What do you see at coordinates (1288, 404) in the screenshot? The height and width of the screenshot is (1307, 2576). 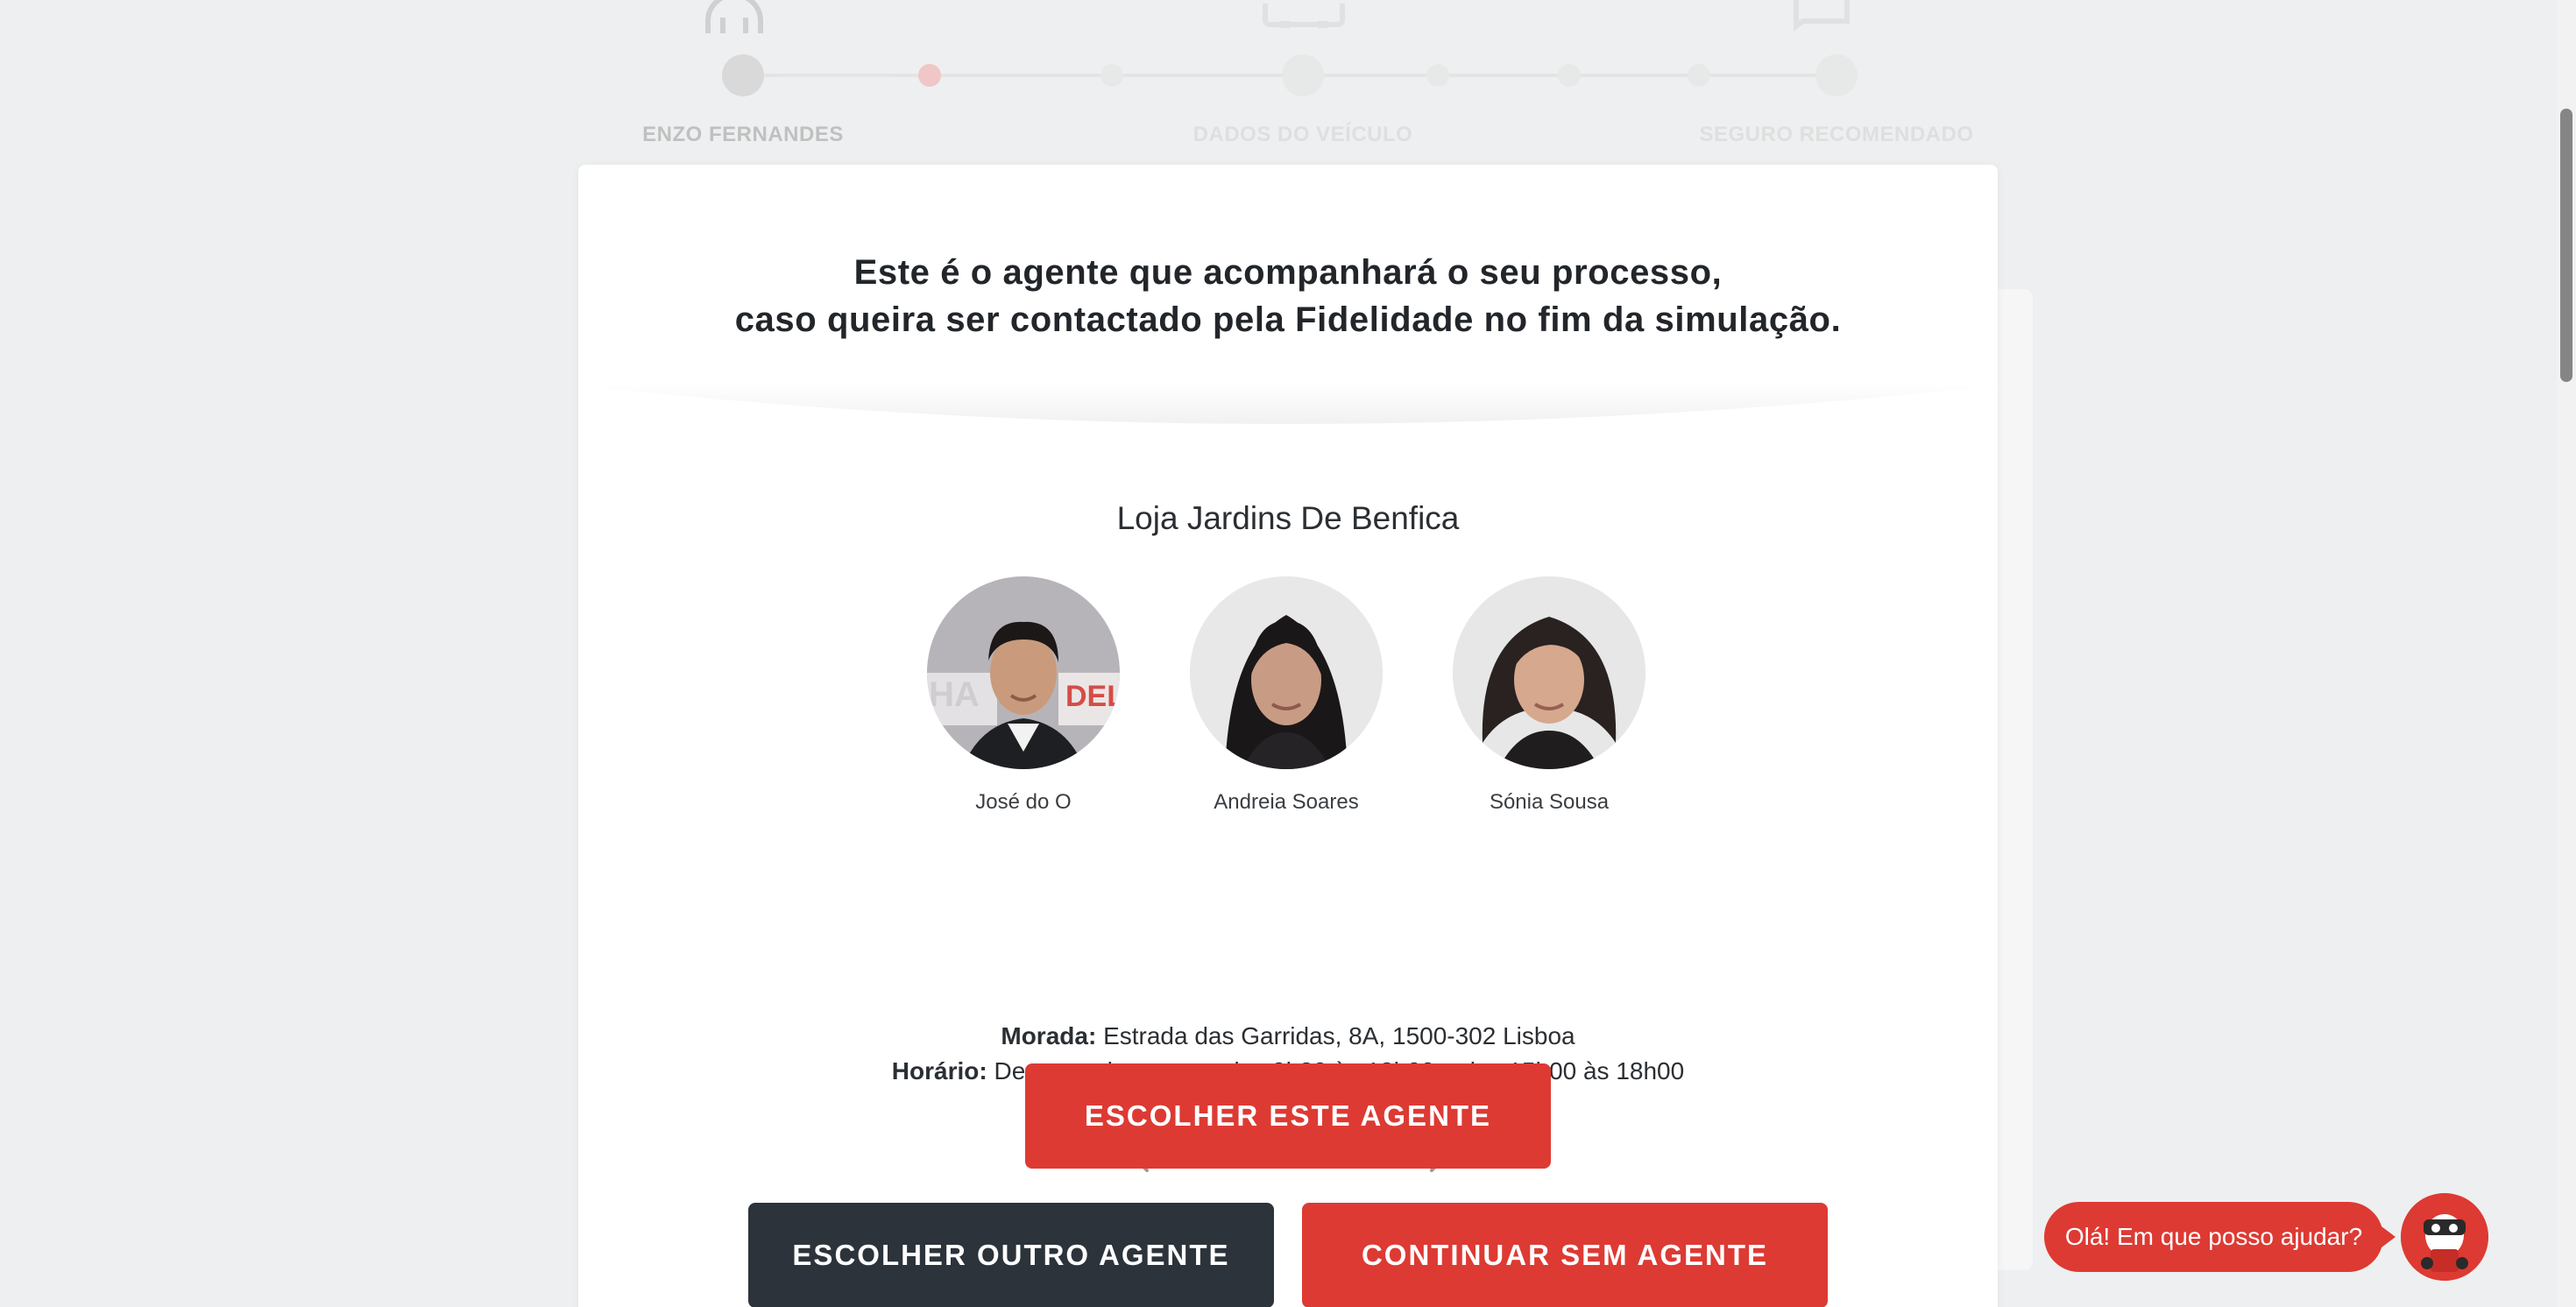 I see `header-curve` at bounding box center [1288, 404].